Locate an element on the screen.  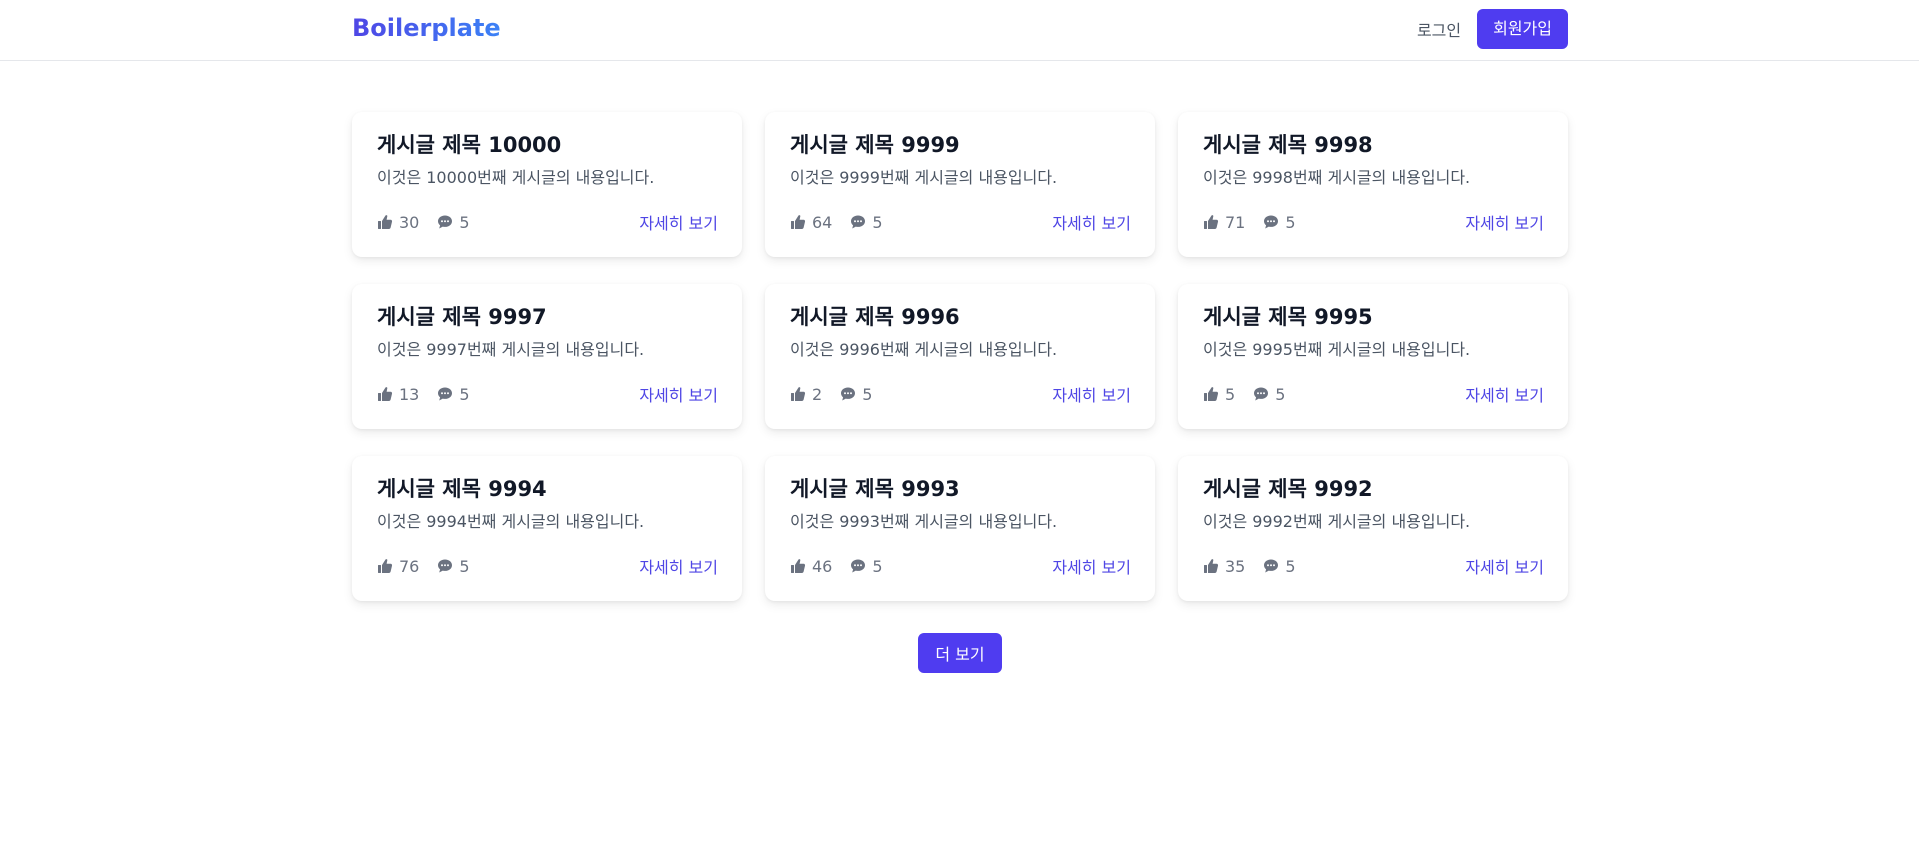
post-footer: 76 5 자세히 보기 is located at coordinates (547, 566).